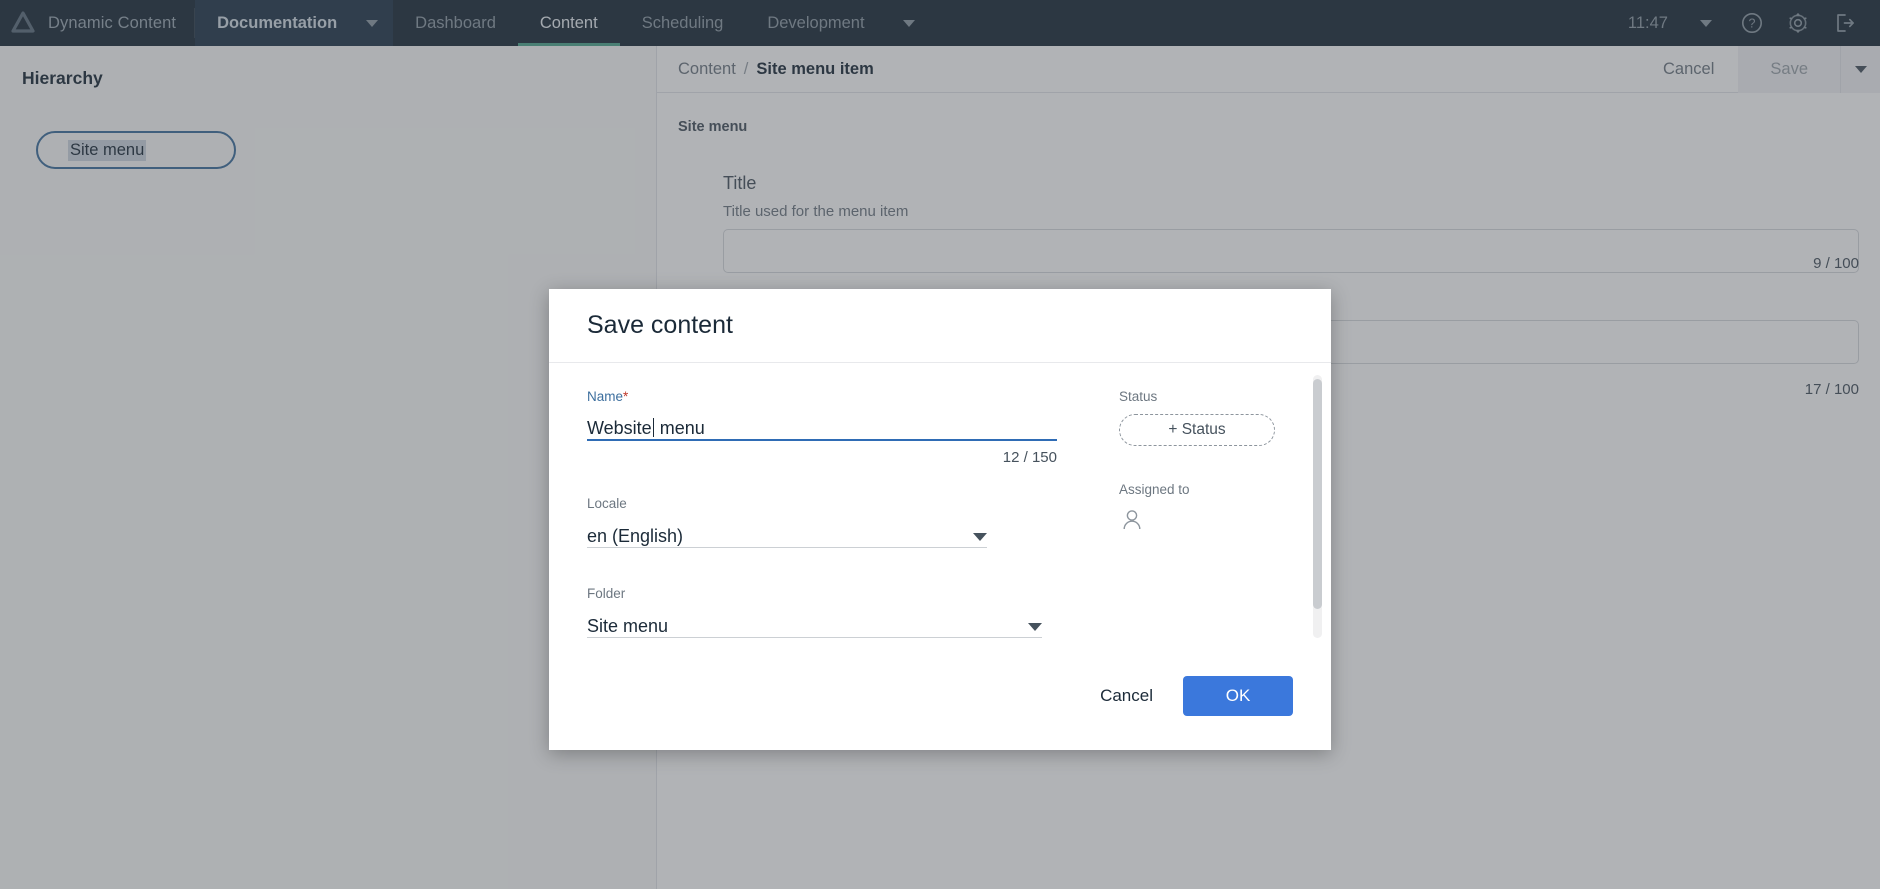  I want to click on locale-field-label: Locale, so click(607, 503).